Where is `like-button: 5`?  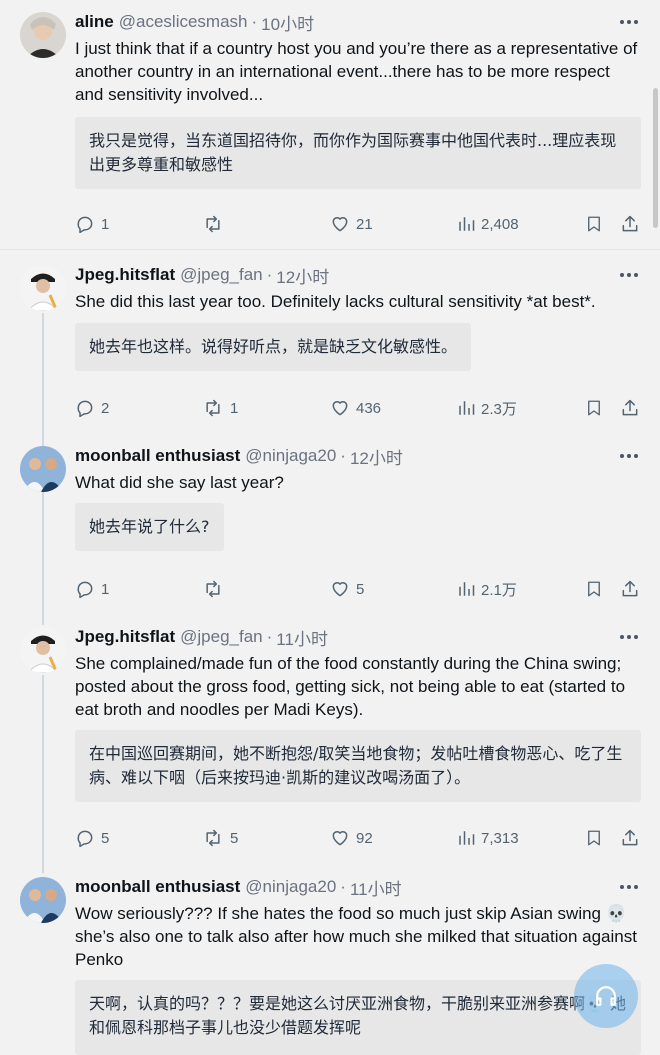
like-button: 5 is located at coordinates (347, 589).